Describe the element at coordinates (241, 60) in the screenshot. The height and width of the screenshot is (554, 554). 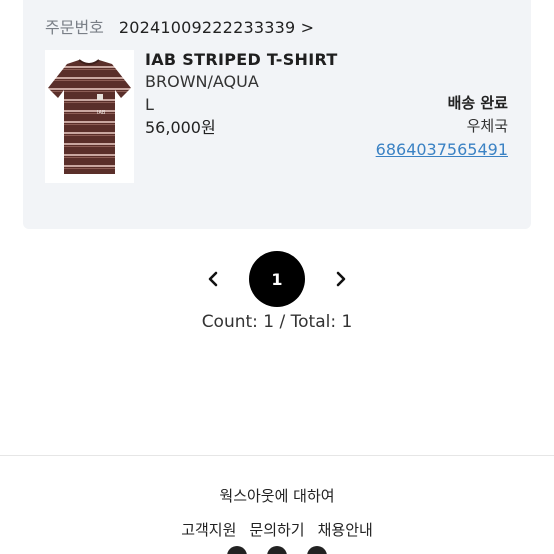
I see `product-name: IAB STRIPED T-SHIRT` at that location.